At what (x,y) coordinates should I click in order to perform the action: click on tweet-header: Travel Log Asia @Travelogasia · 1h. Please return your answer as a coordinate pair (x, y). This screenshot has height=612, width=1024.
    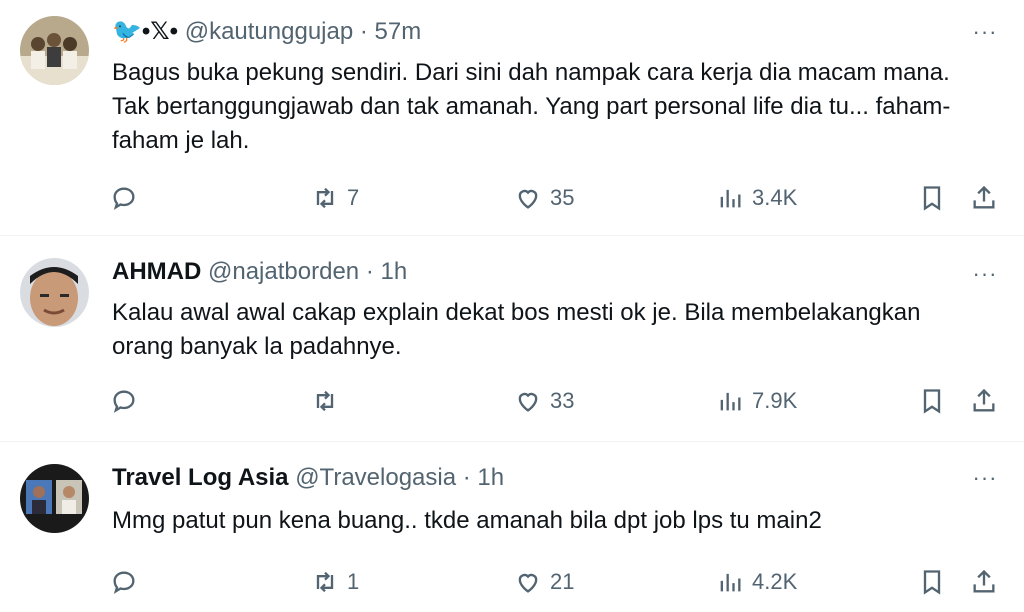
    Looking at the image, I should click on (308, 478).